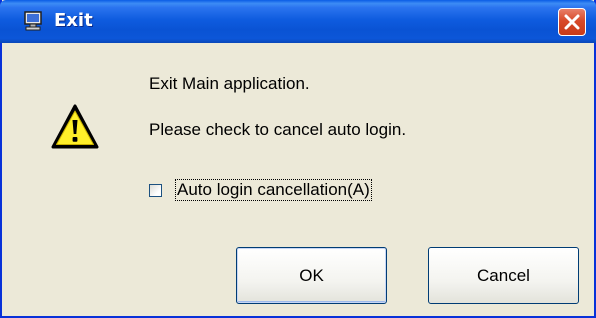 The height and width of the screenshot is (318, 596). What do you see at coordinates (311, 275) in the screenshot?
I see `ok-button: OK` at bounding box center [311, 275].